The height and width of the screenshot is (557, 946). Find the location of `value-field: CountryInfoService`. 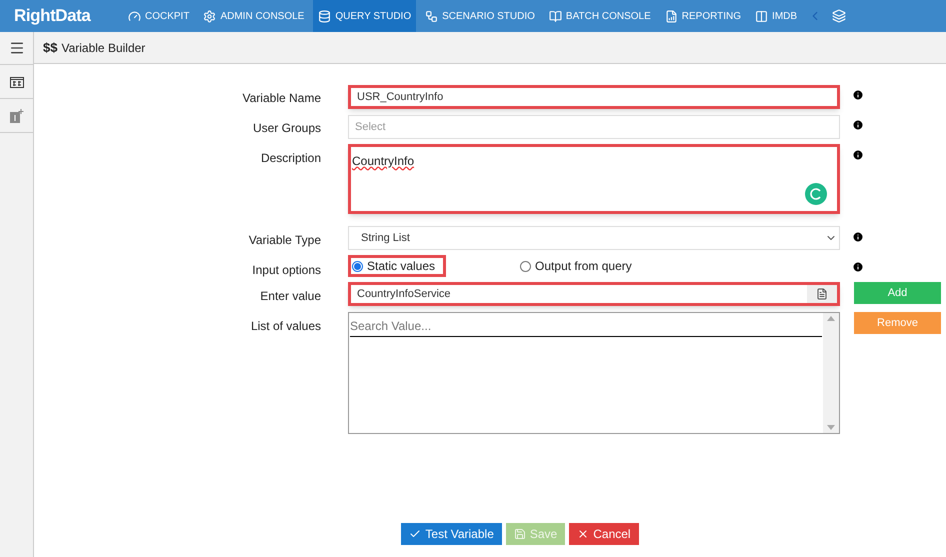

value-field: CountryInfoService is located at coordinates (594, 294).